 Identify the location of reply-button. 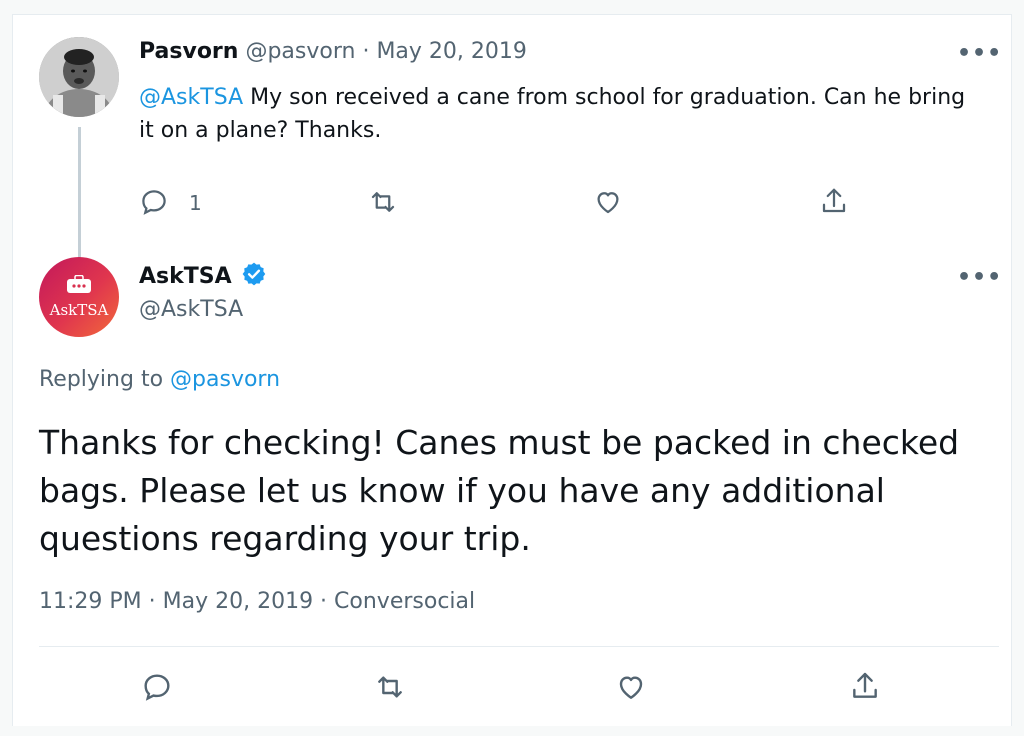
(154, 202).